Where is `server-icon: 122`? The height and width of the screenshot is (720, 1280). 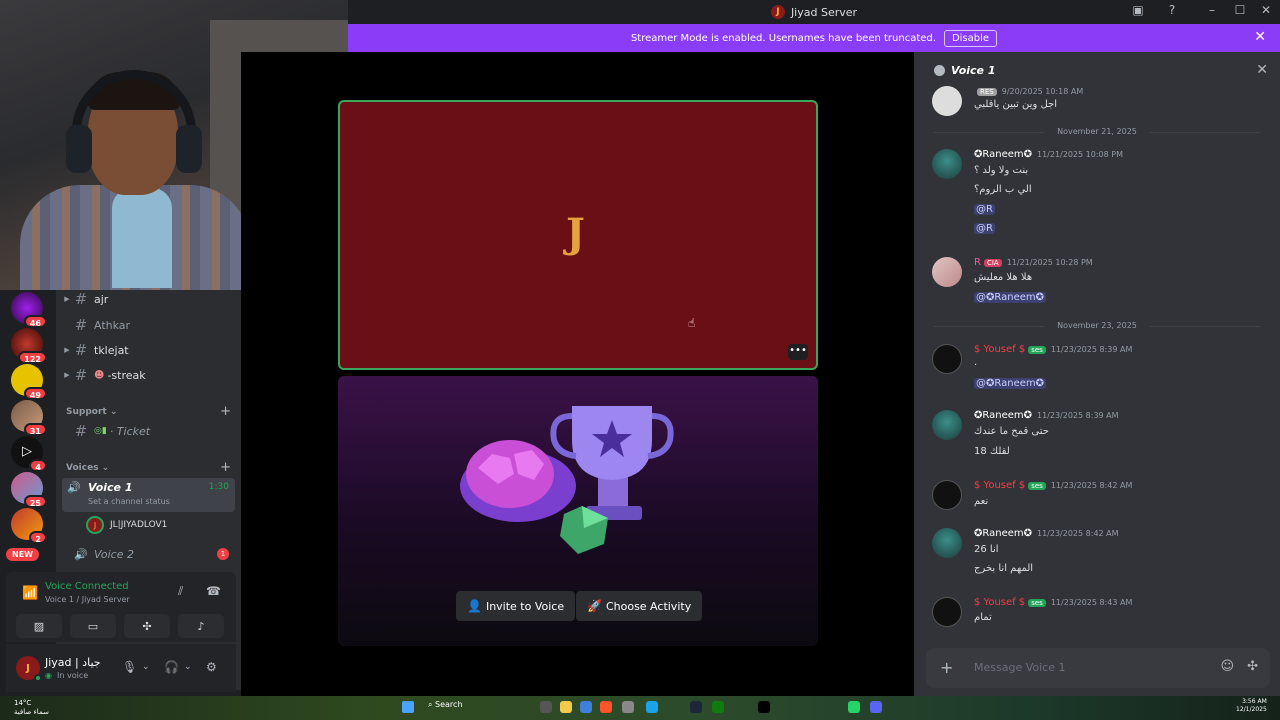
server-icon: 122 is located at coordinates (29, 346).